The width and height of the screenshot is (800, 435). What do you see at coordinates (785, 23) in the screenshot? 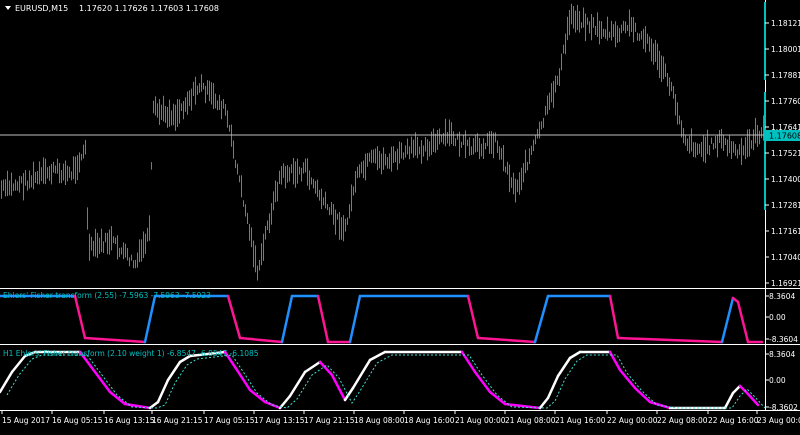
I see `price-label: 1.18121` at bounding box center [785, 23].